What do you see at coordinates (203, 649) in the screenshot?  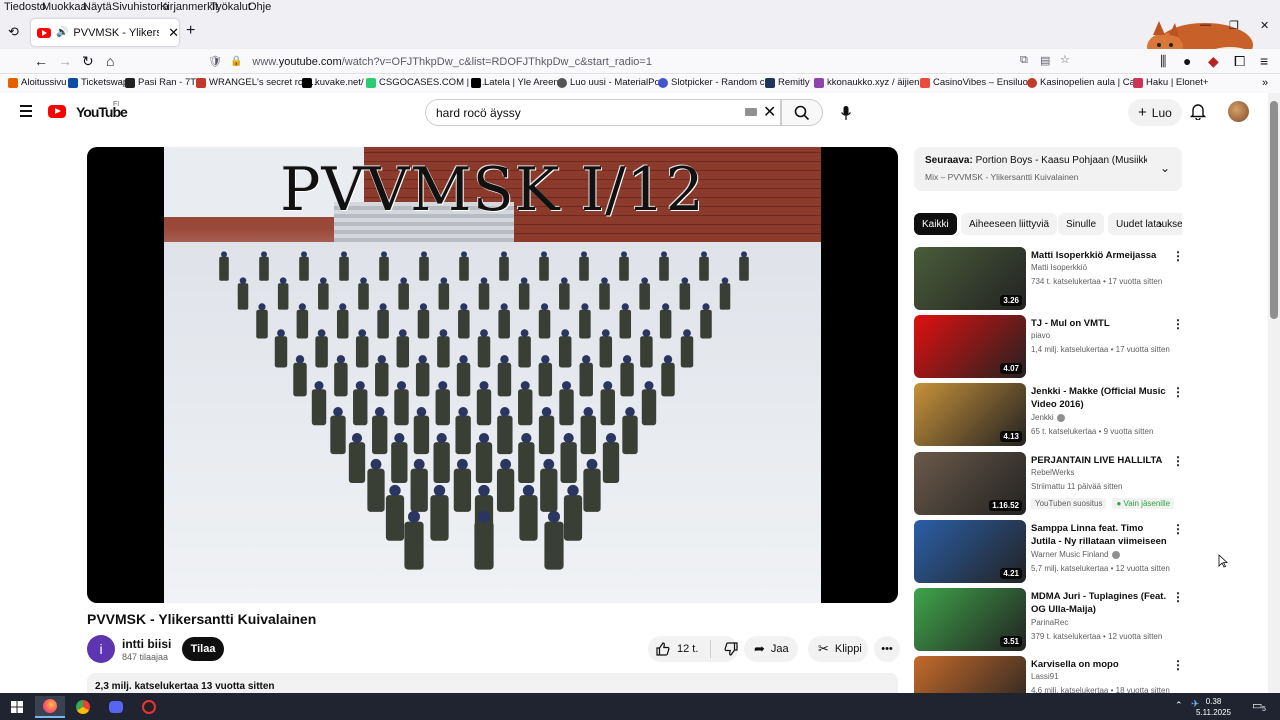 I see `subscribe-button: Tilaa` at bounding box center [203, 649].